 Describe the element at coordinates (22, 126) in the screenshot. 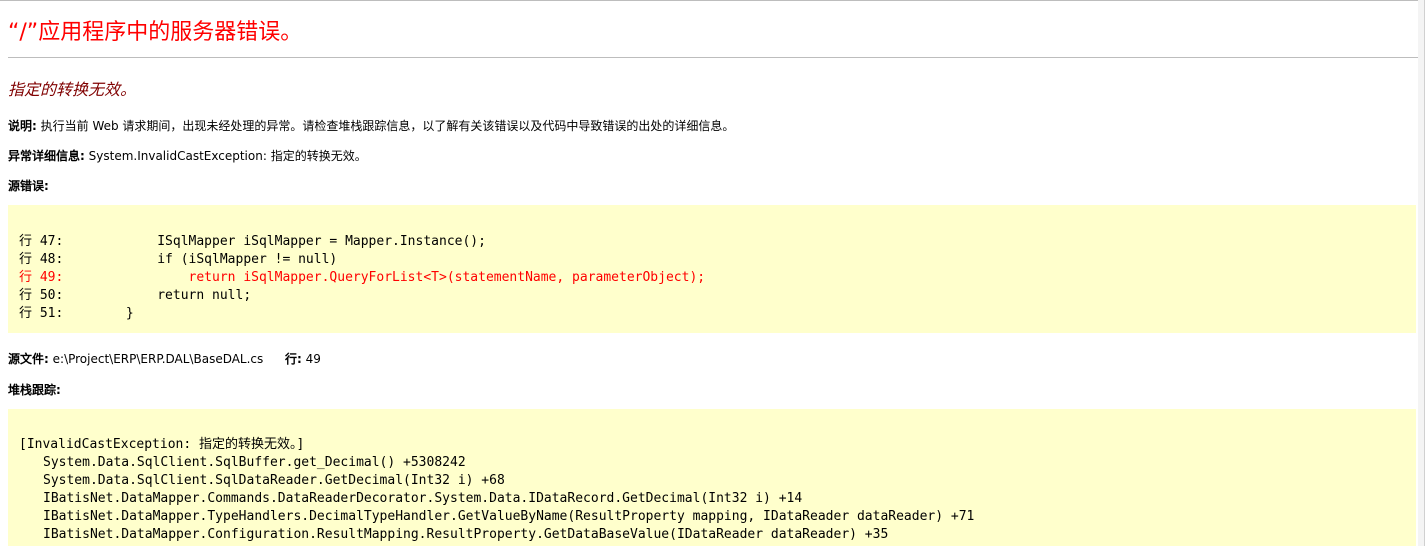

I see `description-label: 说明:` at that location.